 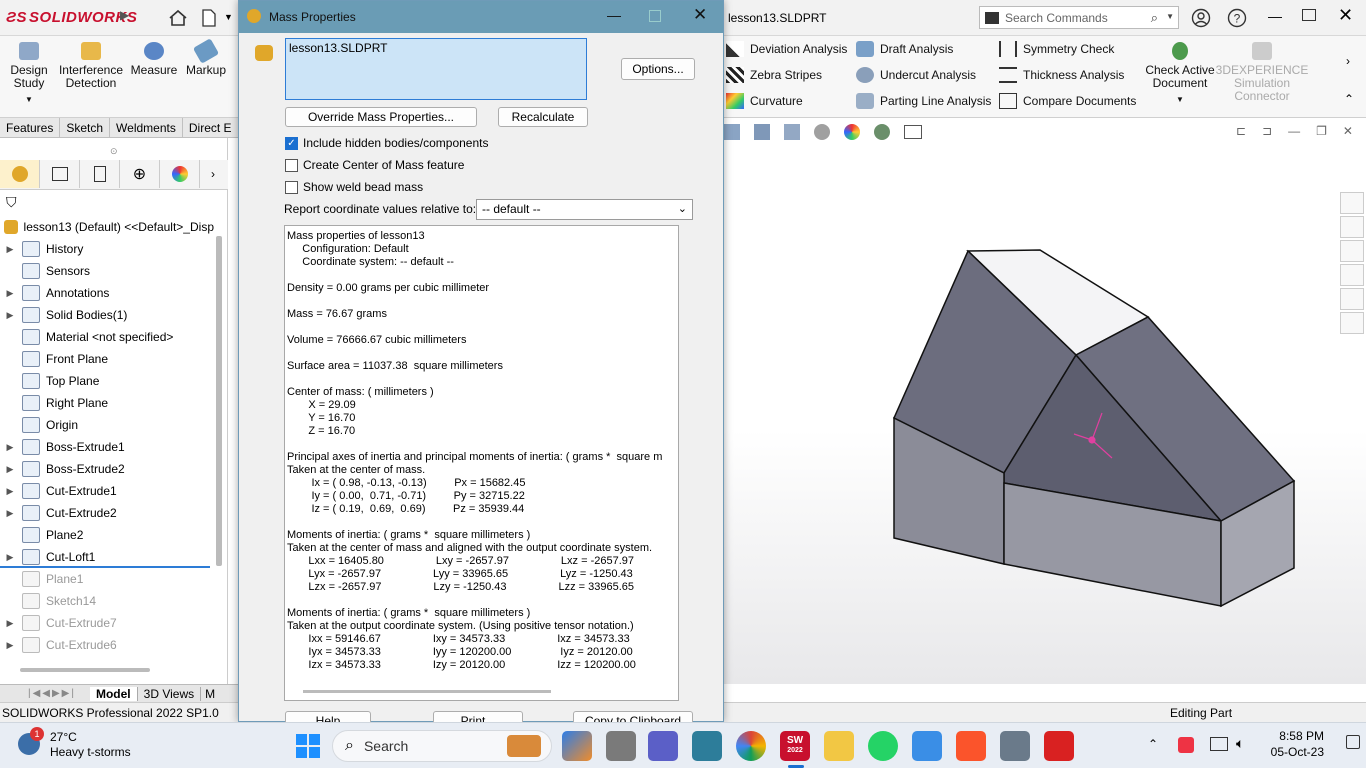 What do you see at coordinates (1067, 101) in the screenshot?
I see `compare-documents-button: Compare Documents` at bounding box center [1067, 101].